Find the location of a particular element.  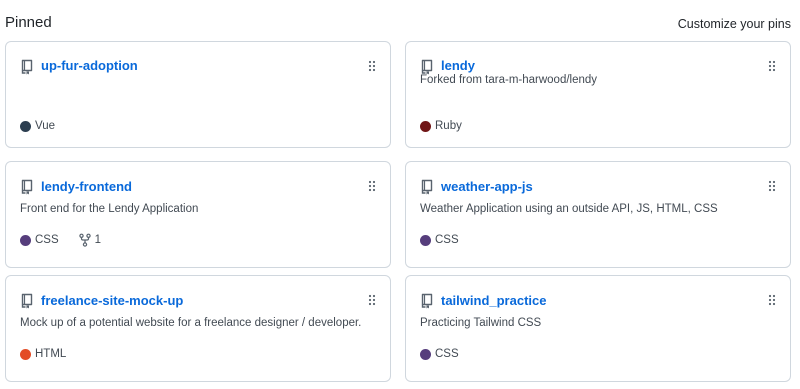

repo-description: Forked from tara-m-harwood/lendy is located at coordinates (509, 80).